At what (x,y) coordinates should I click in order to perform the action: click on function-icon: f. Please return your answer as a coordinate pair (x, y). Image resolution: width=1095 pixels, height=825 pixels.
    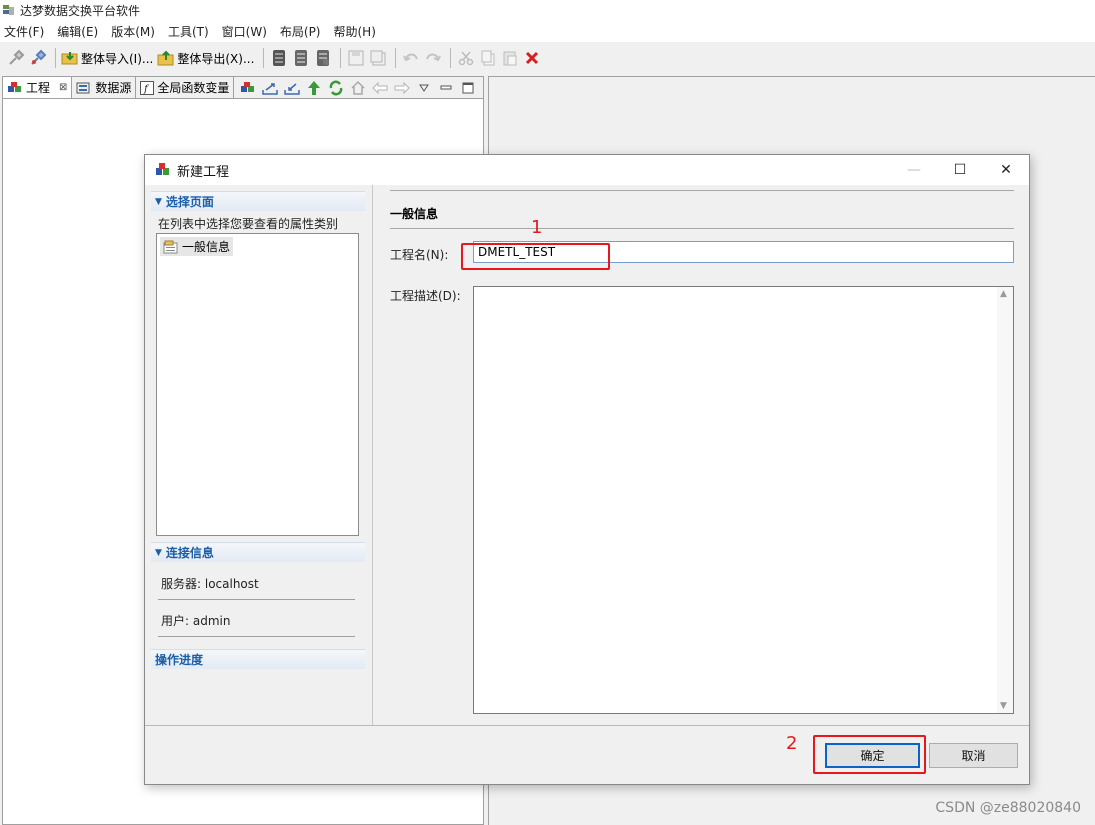
    Looking at the image, I should click on (147, 87).